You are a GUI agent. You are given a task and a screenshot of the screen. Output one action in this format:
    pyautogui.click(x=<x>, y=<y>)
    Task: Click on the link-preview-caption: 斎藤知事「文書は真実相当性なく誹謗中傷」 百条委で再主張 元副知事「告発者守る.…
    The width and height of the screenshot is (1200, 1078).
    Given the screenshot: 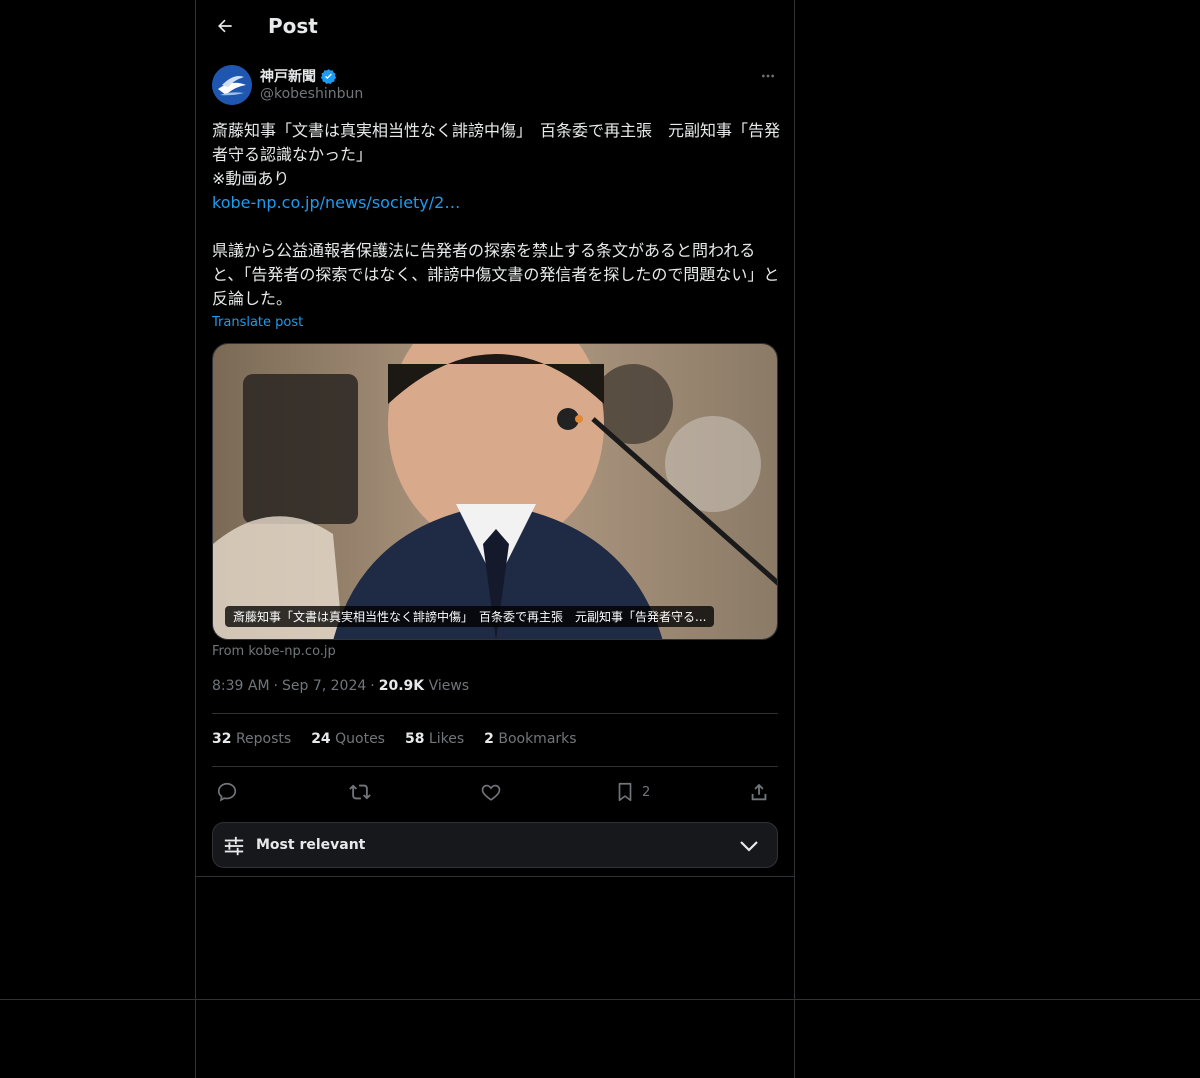 What is the action you would take?
    pyautogui.click(x=470, y=616)
    